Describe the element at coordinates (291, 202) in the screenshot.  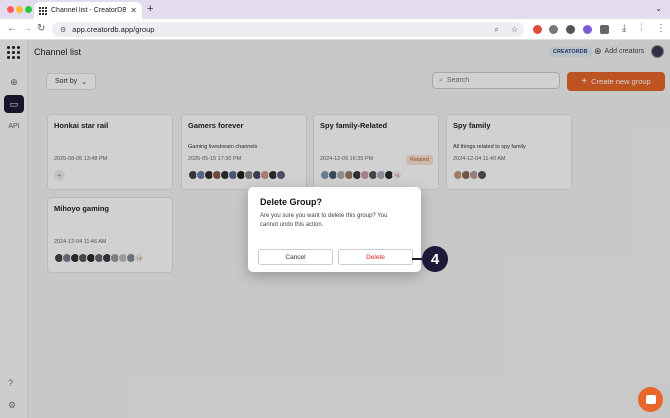
I see `dialog-title: Delete Group?` at that location.